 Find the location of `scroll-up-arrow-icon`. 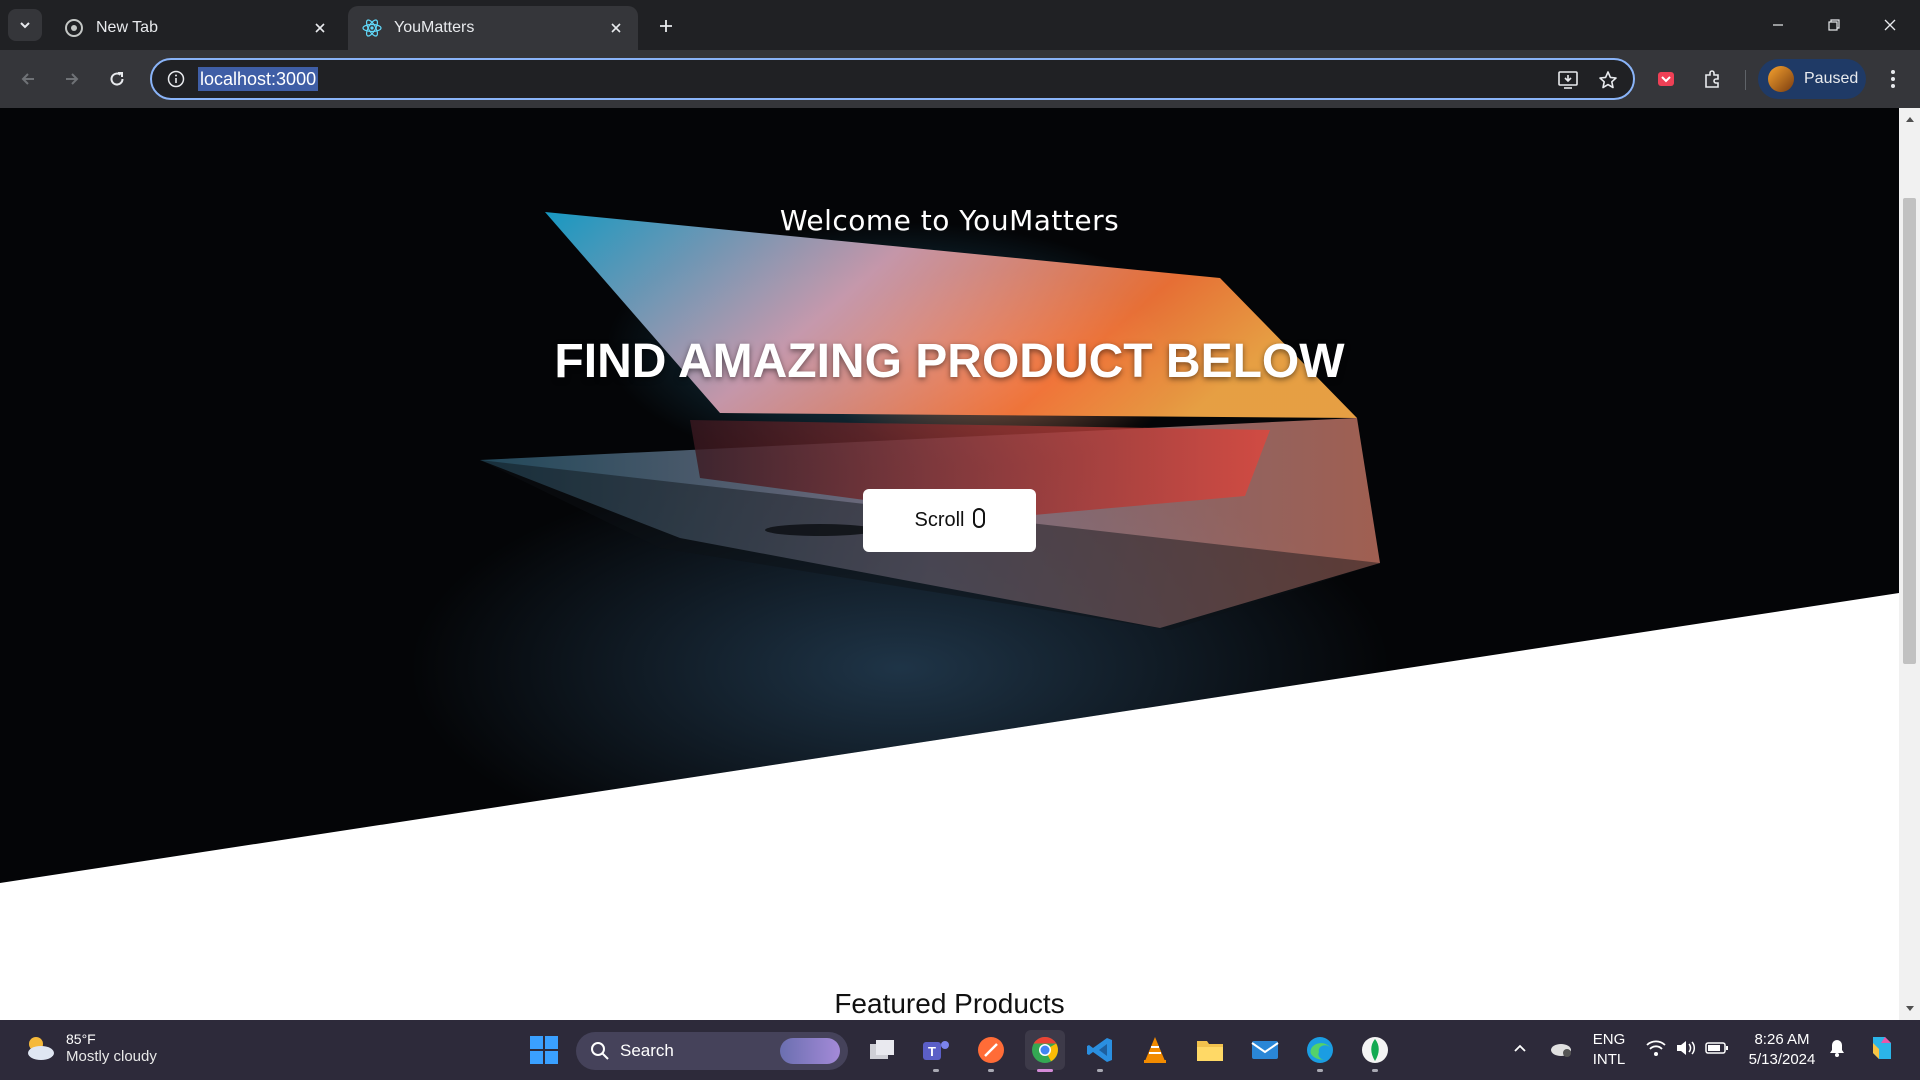

scroll-up-arrow-icon is located at coordinates (1909, 119).